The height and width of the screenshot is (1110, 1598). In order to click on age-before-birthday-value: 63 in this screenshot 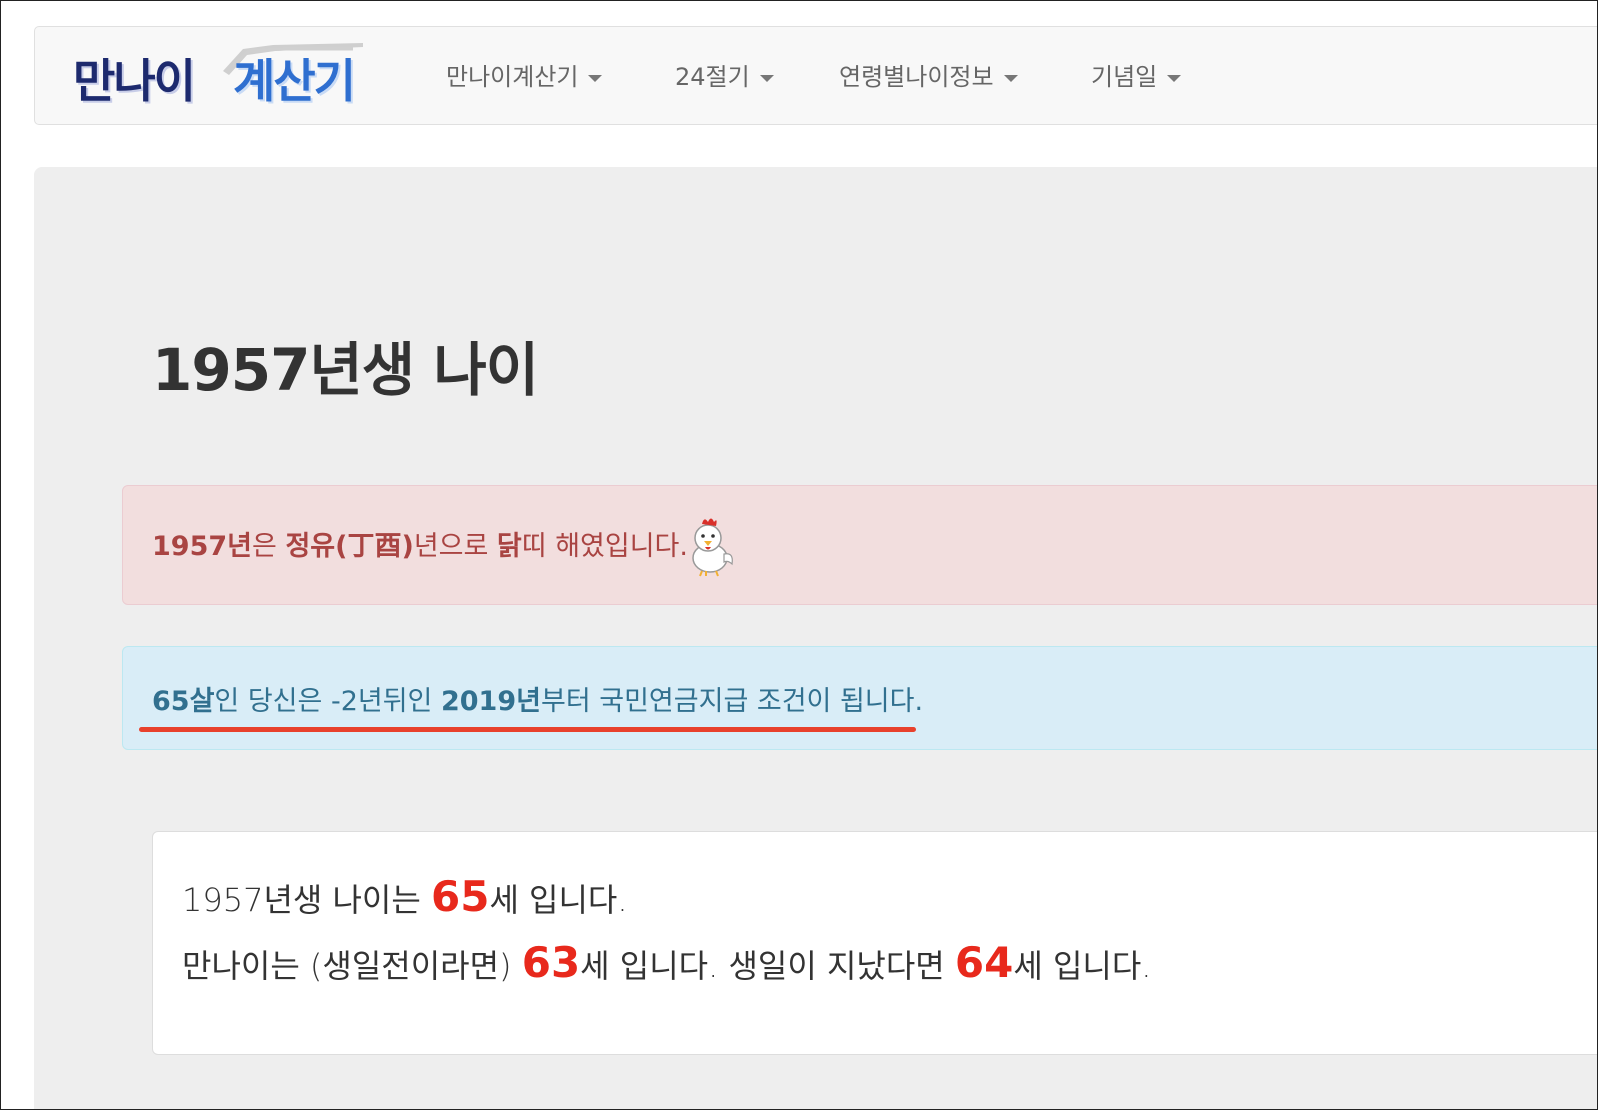, I will do `click(551, 962)`.